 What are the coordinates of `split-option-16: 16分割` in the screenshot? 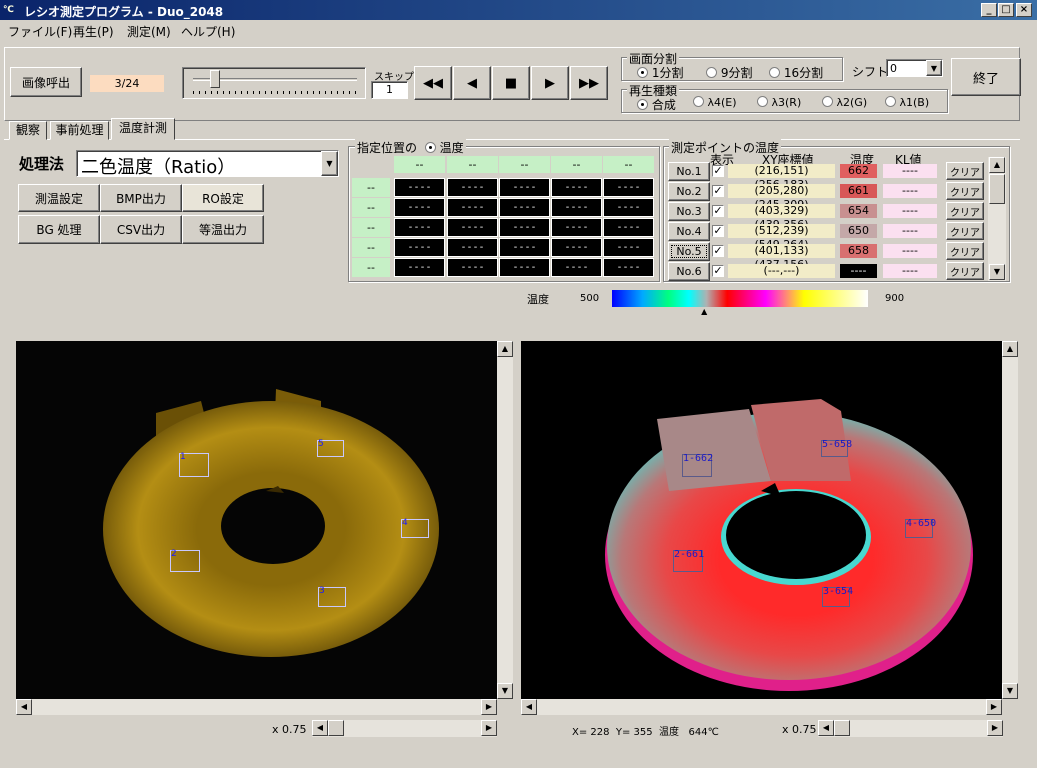 It's located at (796, 72).